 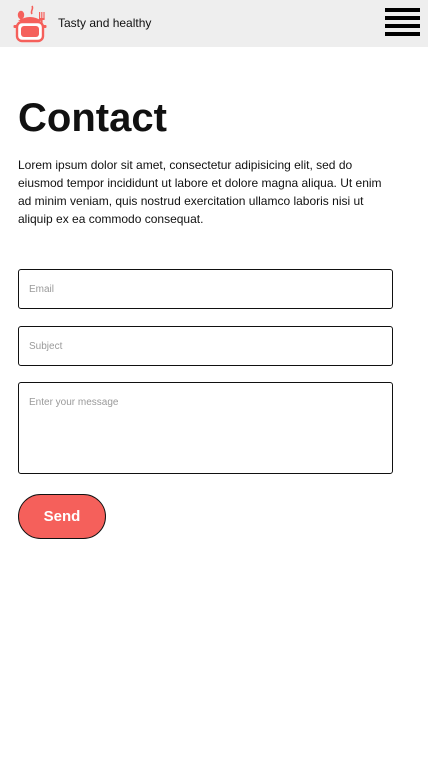 What do you see at coordinates (104, 23) in the screenshot?
I see `brand-name: Tasty and healthy` at bounding box center [104, 23].